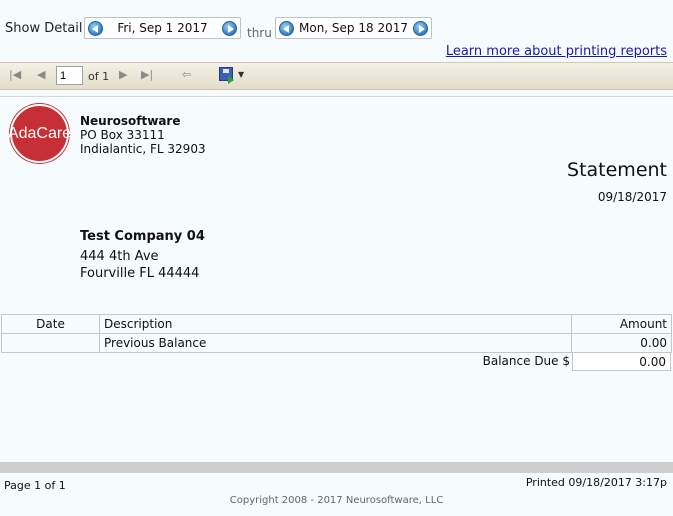 This screenshot has width=673, height=516. What do you see at coordinates (526, 361) in the screenshot?
I see `balance-due-label: Balance Due $` at bounding box center [526, 361].